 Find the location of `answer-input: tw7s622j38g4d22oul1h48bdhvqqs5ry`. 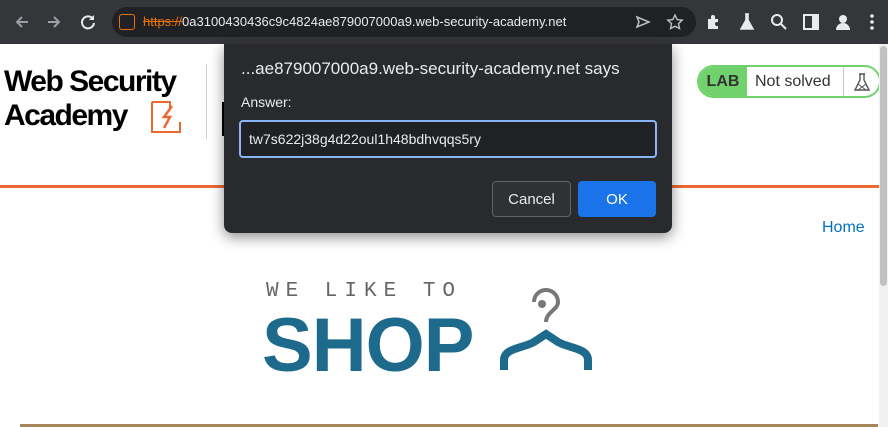

answer-input: tw7s622j38g4d22oul1h48bdhvqqs5ry is located at coordinates (448, 139).